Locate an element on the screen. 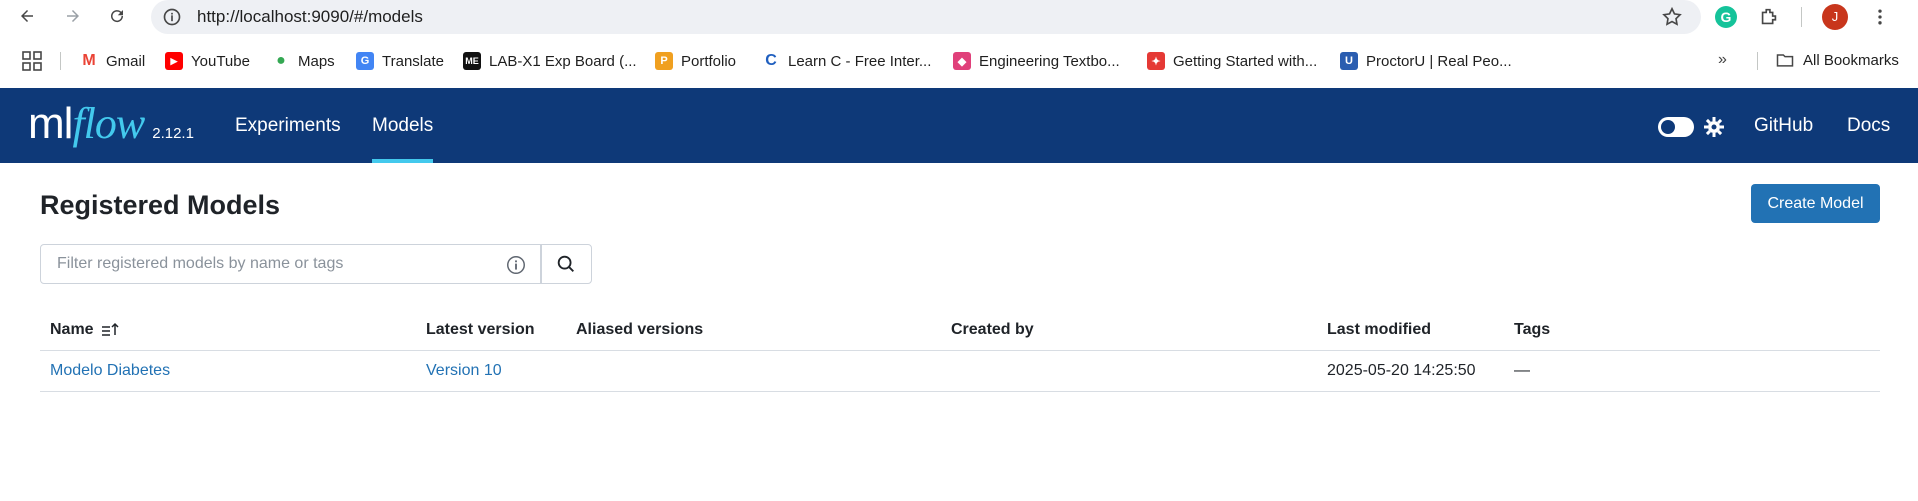 The width and height of the screenshot is (1918, 501). column-header-created-by: Created by is located at coordinates (992, 329).